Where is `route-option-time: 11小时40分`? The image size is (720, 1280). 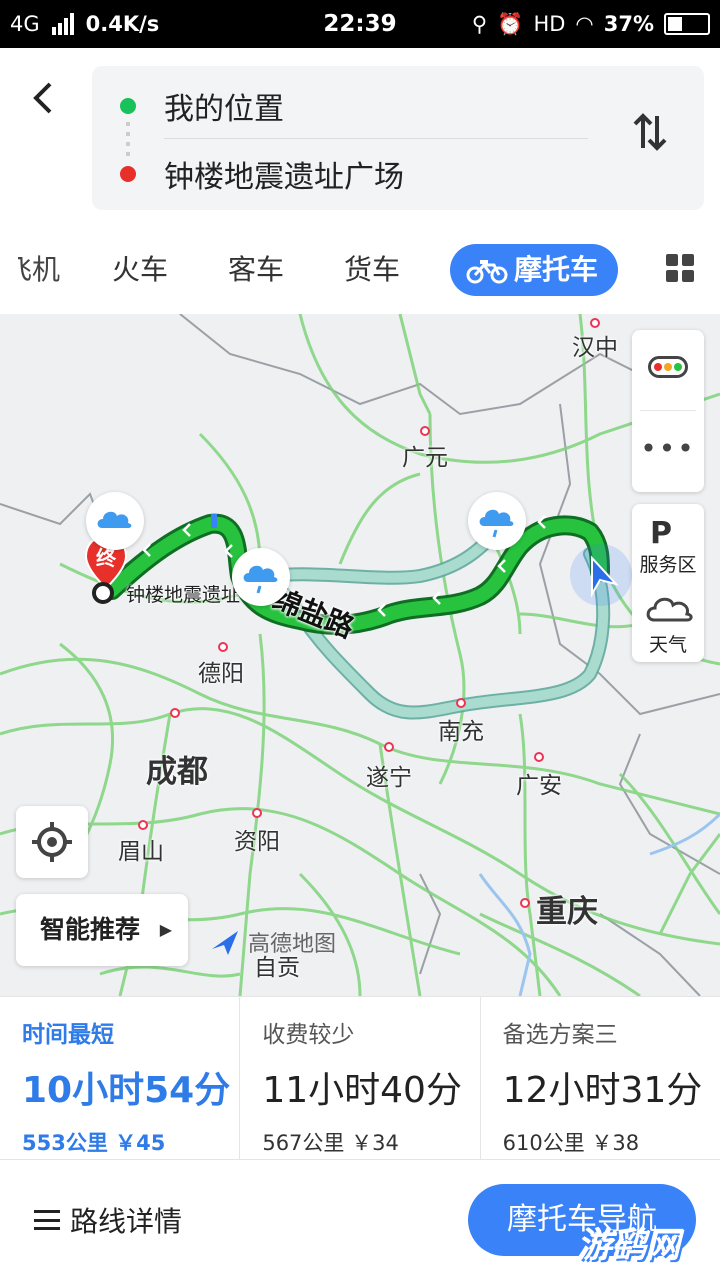 route-option-time: 11小时40分 is located at coordinates (362, 1090).